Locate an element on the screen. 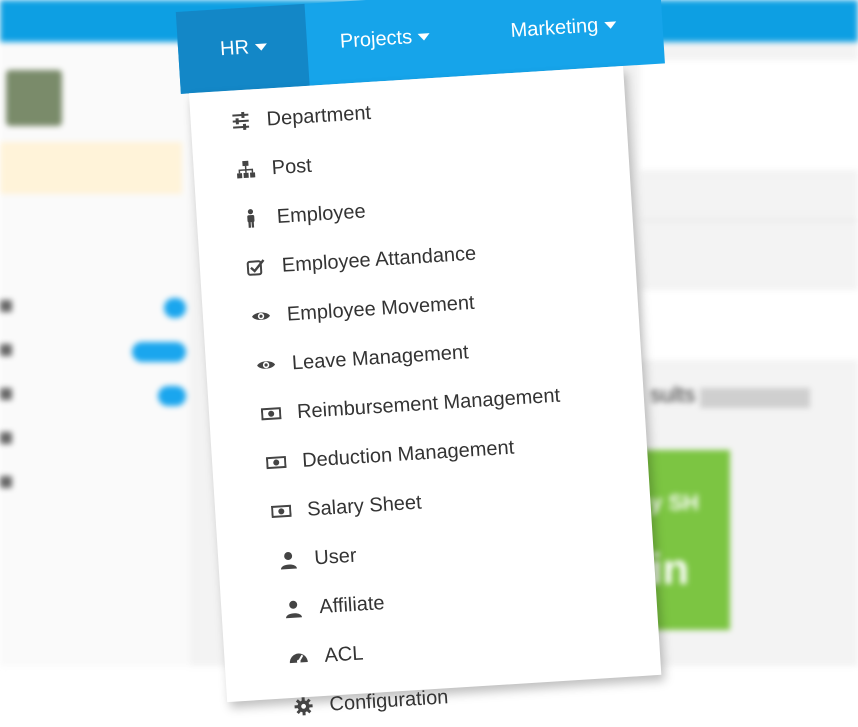 The width and height of the screenshot is (858, 727). nav-projects: Projects is located at coordinates (385, 39).